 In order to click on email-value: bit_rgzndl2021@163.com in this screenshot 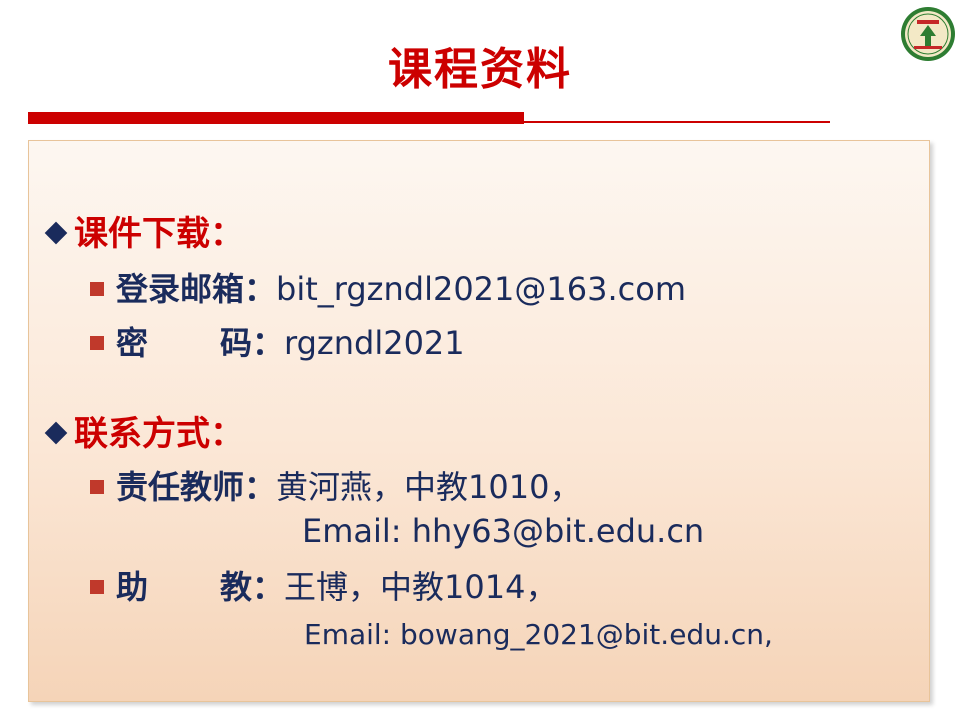, I will do `click(481, 289)`.